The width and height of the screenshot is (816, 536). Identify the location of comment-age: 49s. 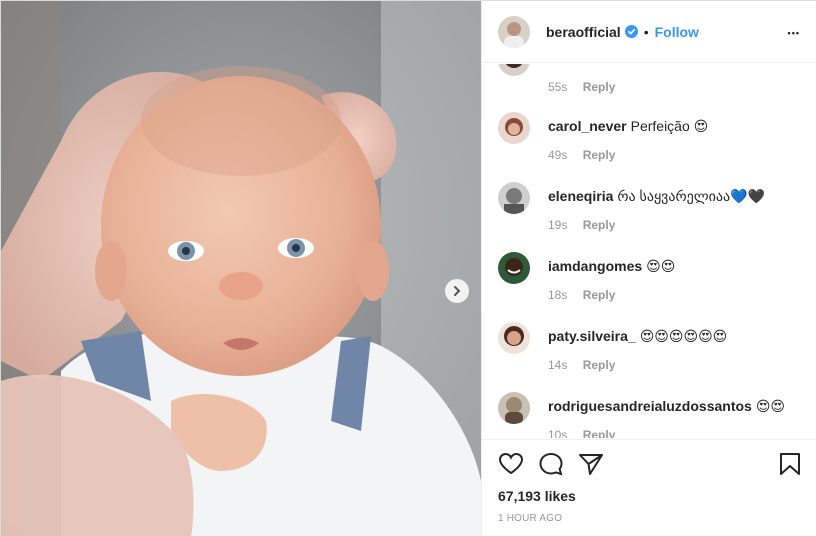
(558, 155).